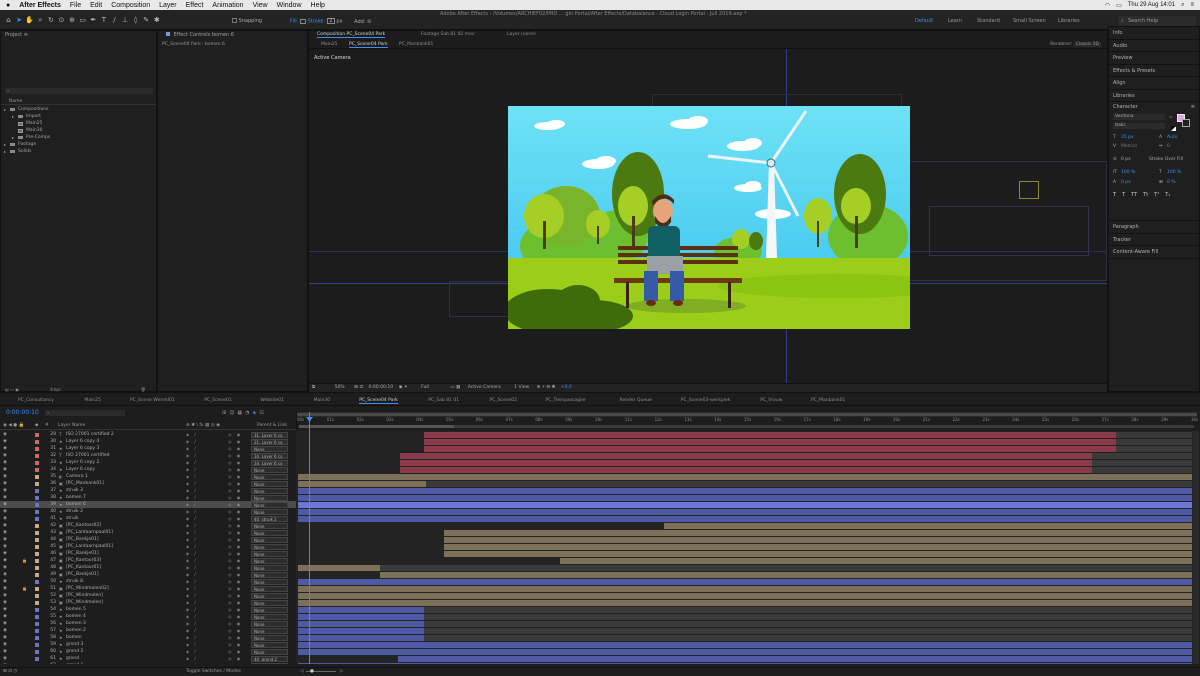  Describe the element at coordinates (125, 441) in the screenshot. I see `layer-name: Layer 6 copy 4` at that location.